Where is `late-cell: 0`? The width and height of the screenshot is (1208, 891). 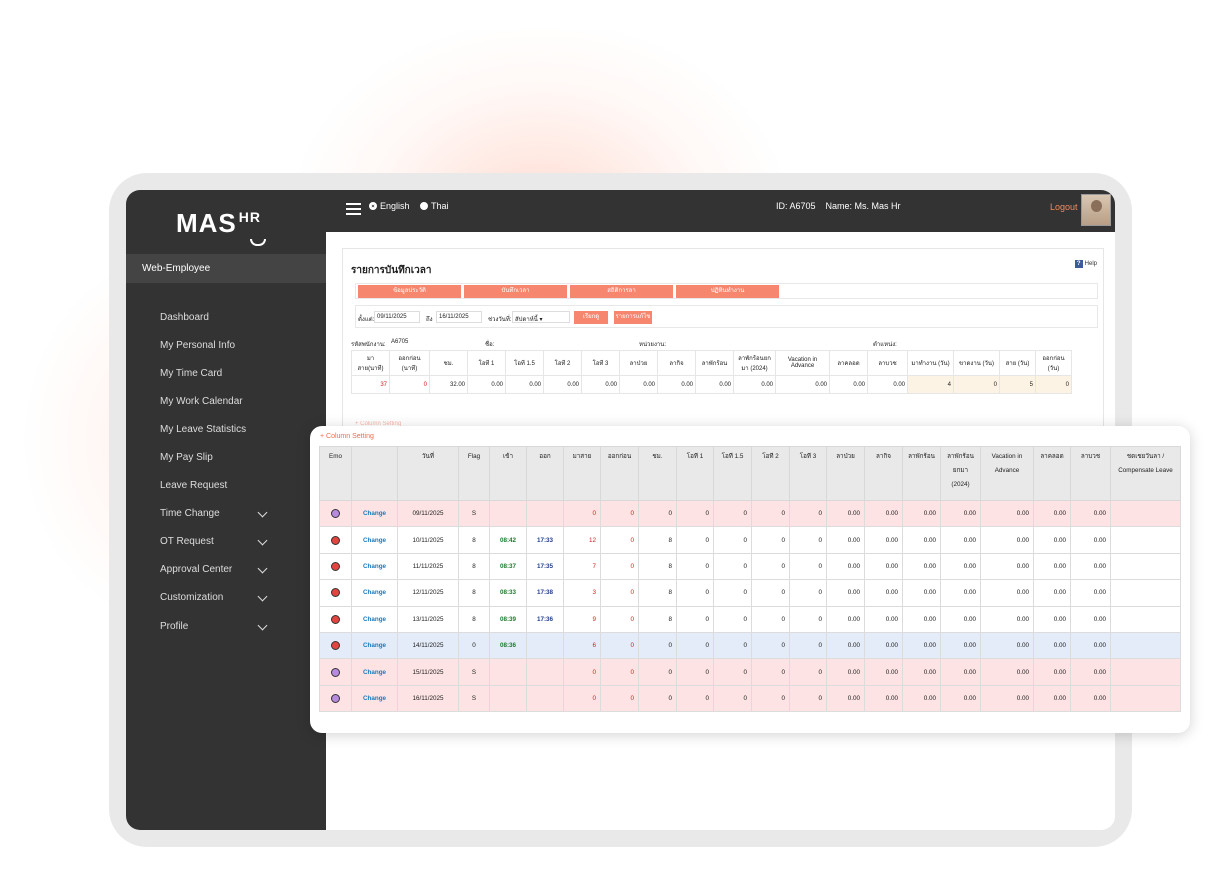 late-cell: 0 is located at coordinates (582, 698).